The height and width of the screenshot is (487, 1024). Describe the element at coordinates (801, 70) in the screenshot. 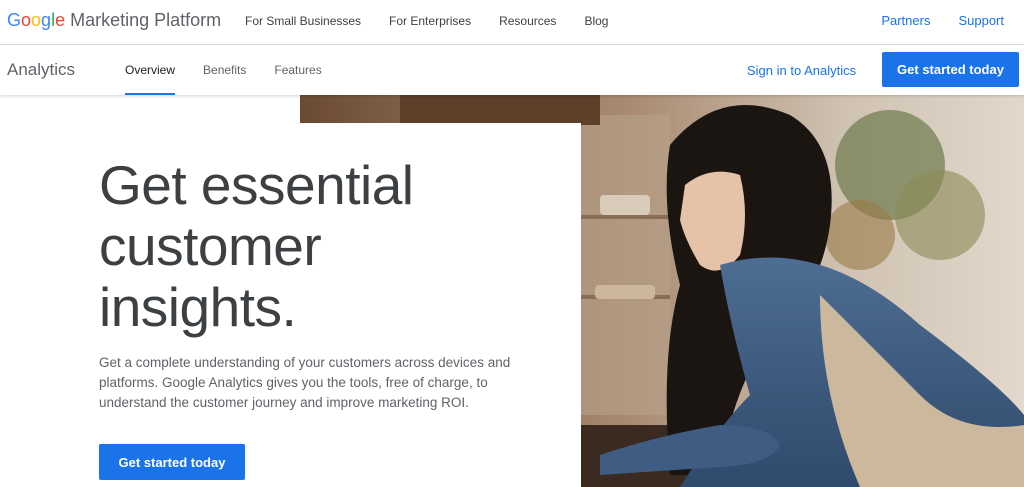

I see `sign-in-link: Sign in to Analytics` at that location.